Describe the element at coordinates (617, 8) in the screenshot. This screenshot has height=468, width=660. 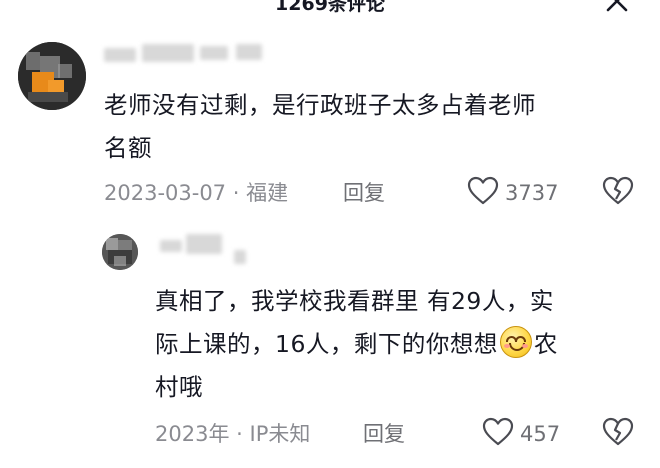
I see `close-icon` at that location.